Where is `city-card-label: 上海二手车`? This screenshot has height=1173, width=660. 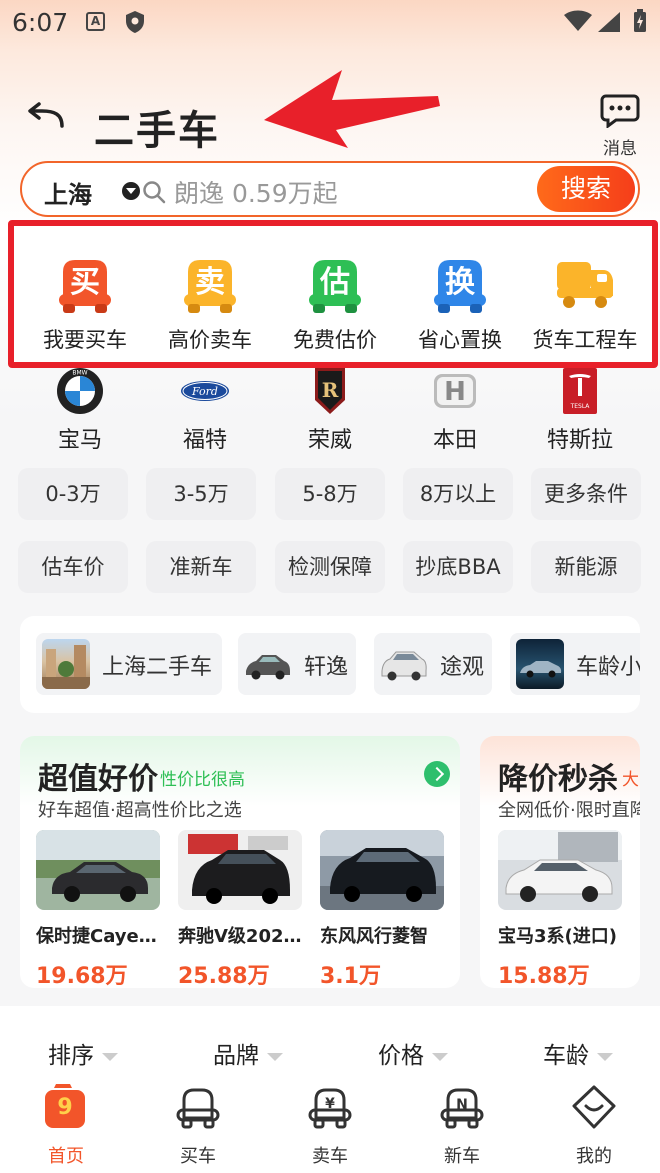 city-card-label: 上海二手车 is located at coordinates (157, 667).